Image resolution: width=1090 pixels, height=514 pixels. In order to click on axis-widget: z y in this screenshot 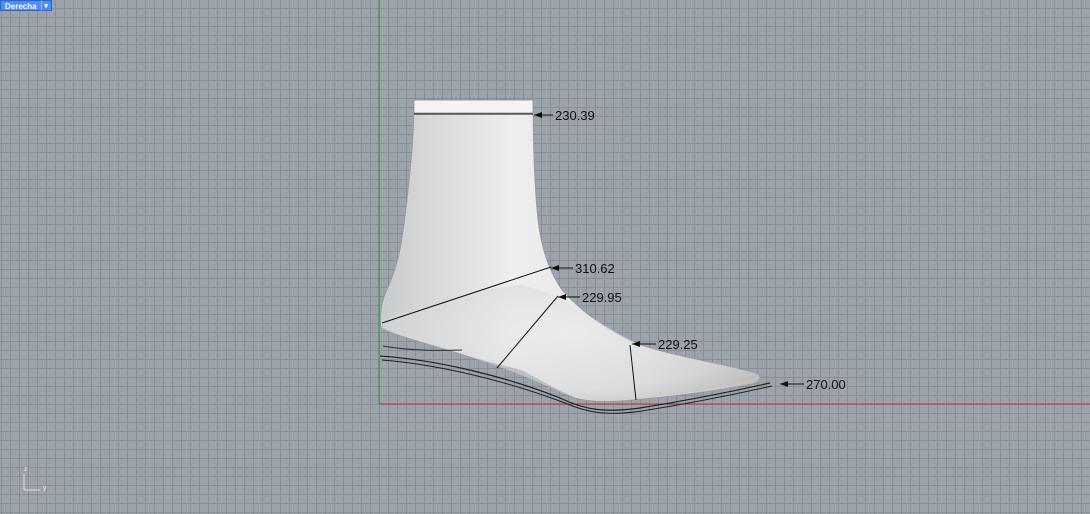, I will do `click(35, 479)`.